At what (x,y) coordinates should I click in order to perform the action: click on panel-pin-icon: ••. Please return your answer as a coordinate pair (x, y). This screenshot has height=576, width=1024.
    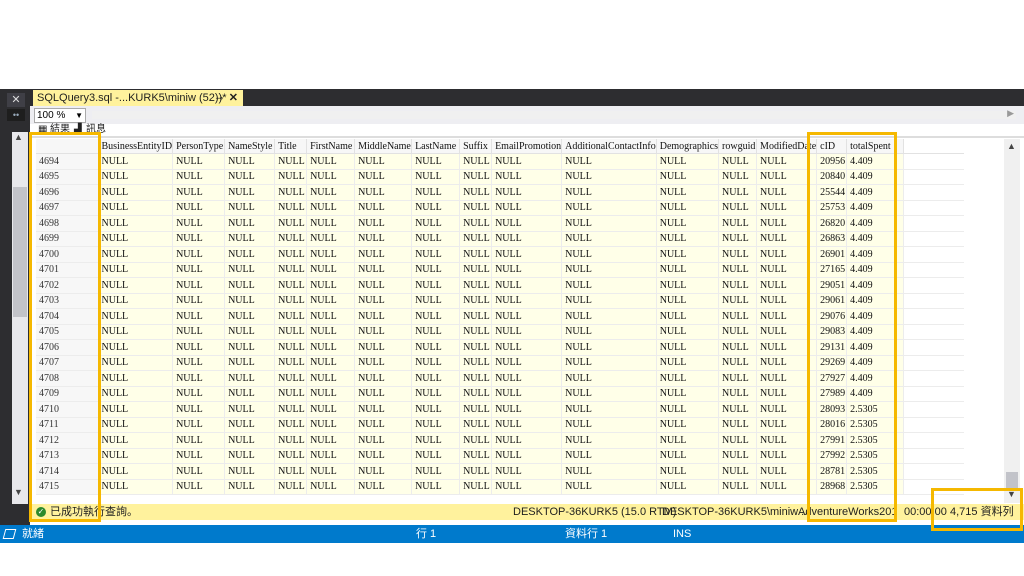
    Looking at the image, I should click on (16, 115).